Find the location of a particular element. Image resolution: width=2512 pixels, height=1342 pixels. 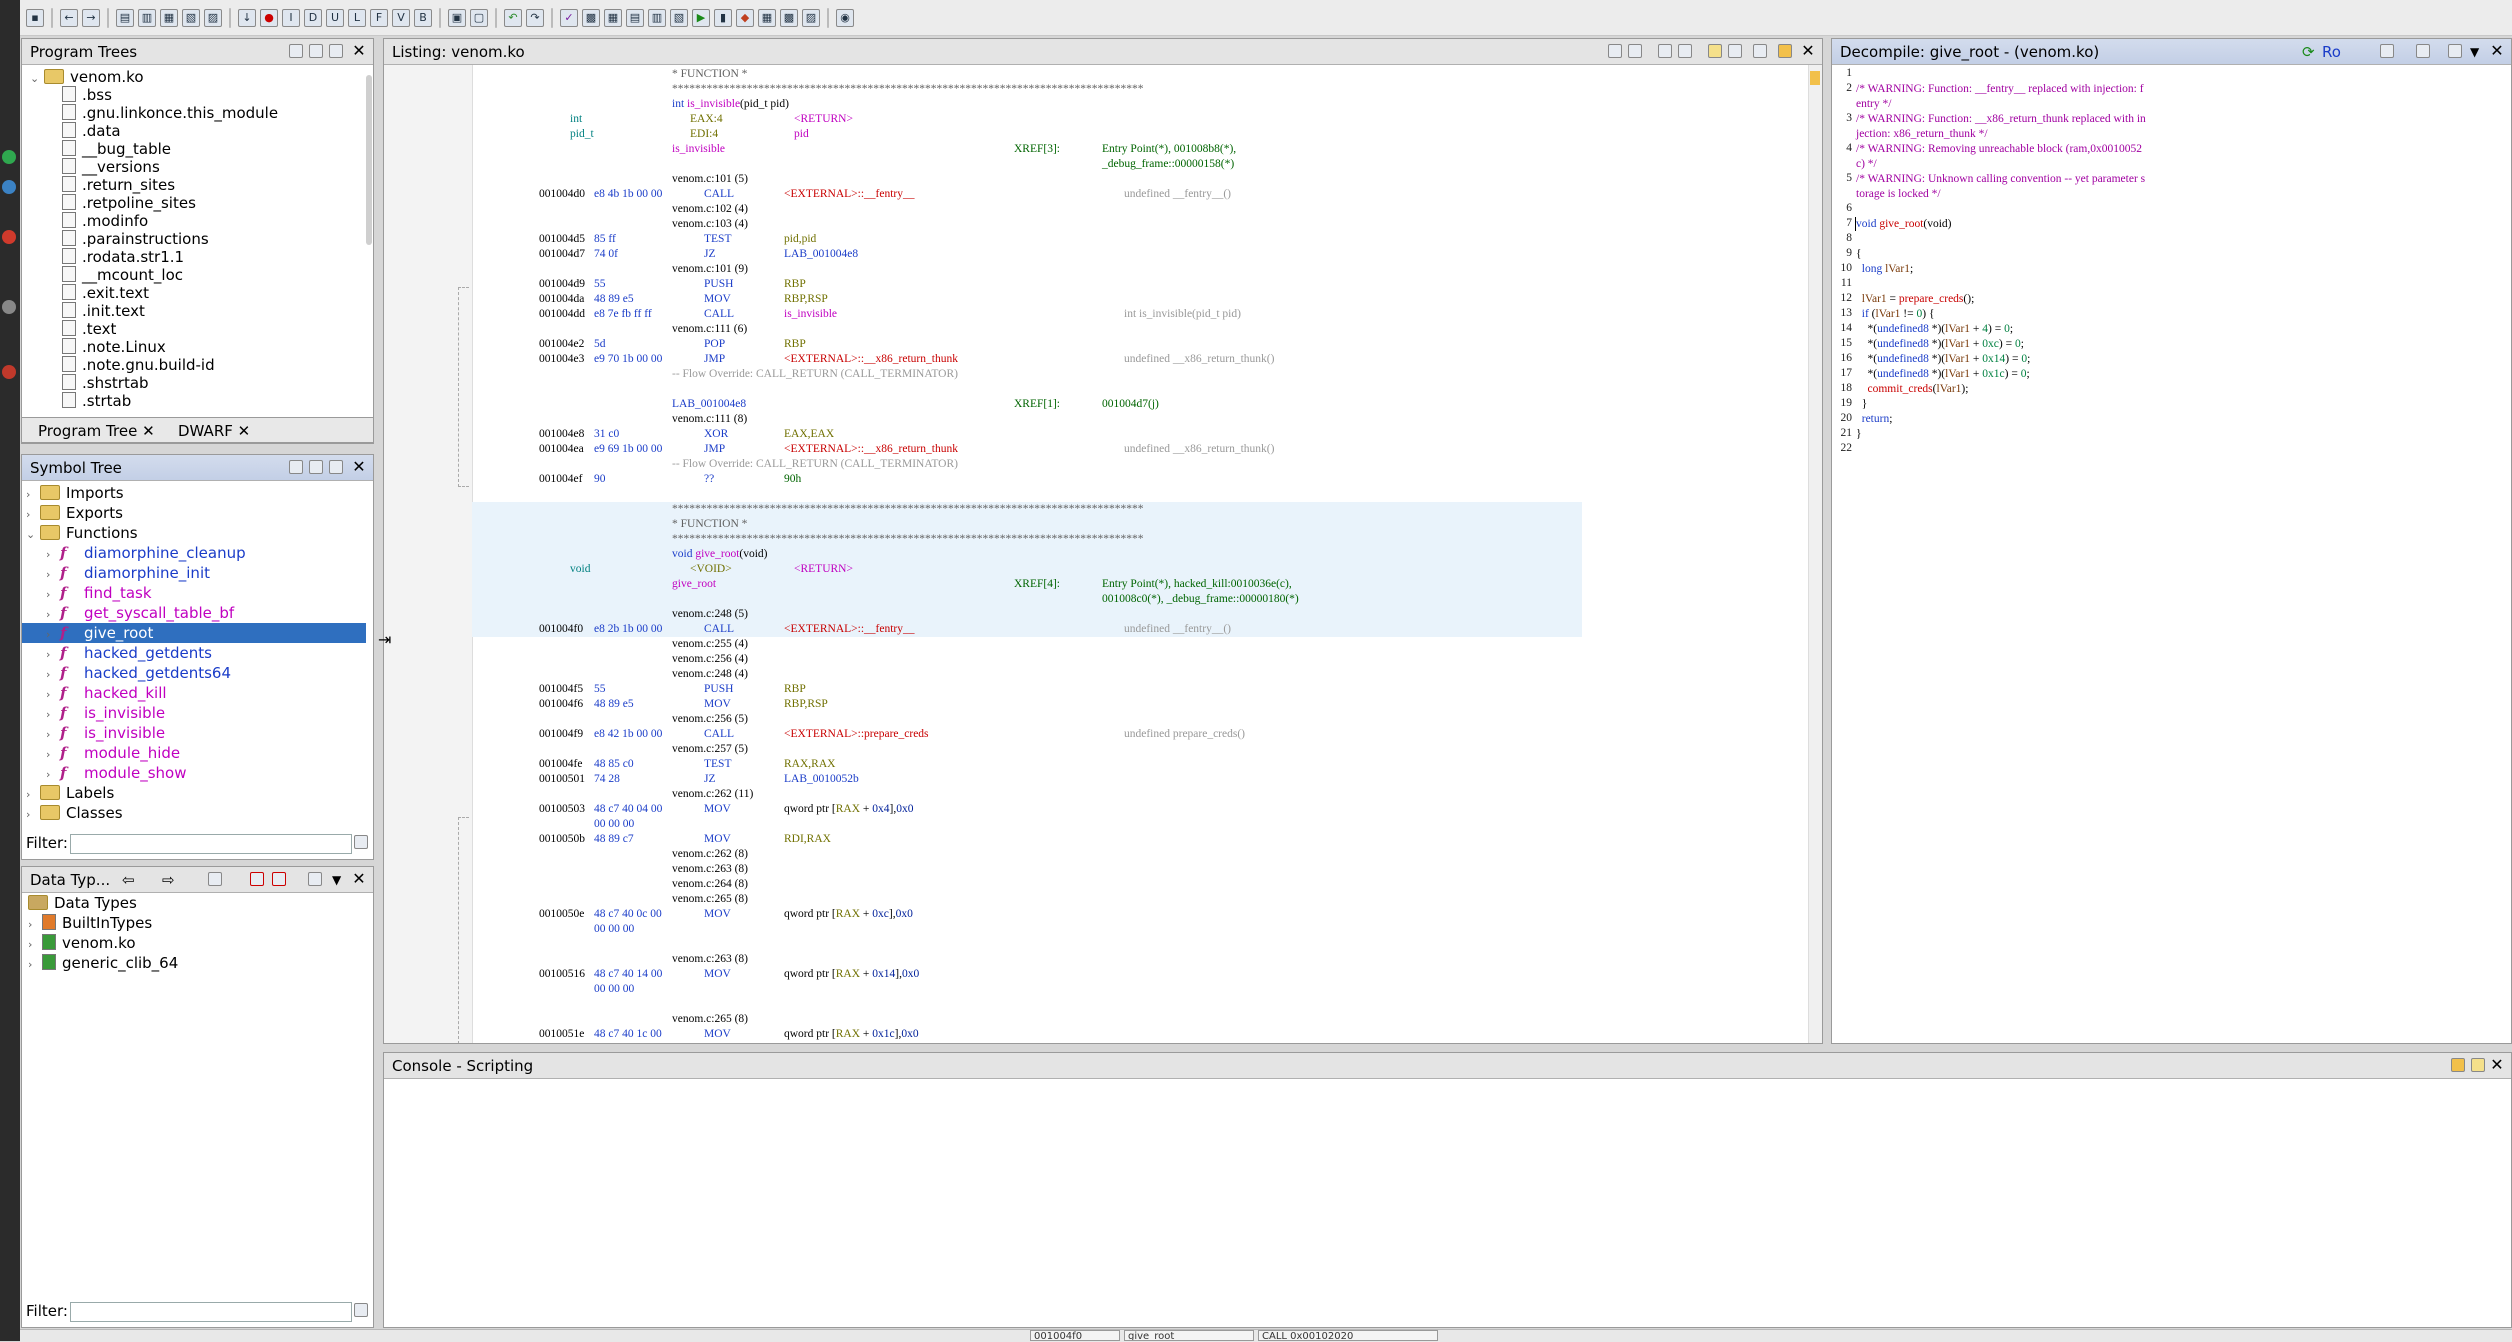

function-item: › f find_task is located at coordinates (194, 593).